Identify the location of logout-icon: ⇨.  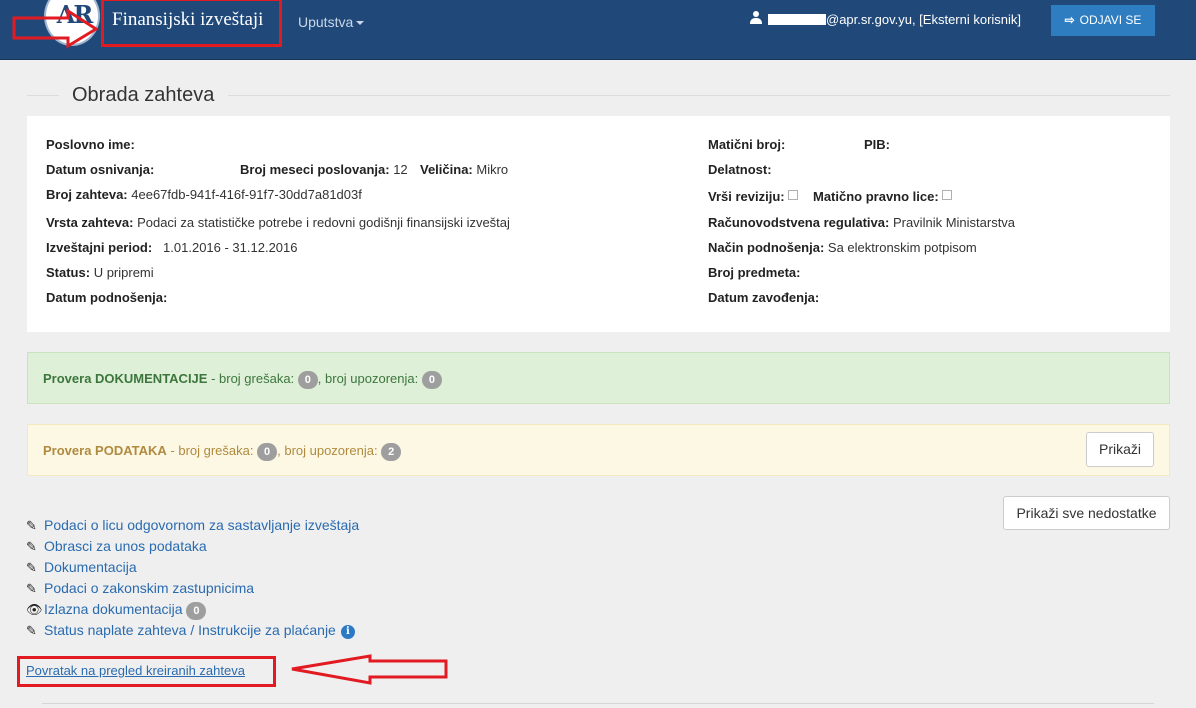
(1069, 20).